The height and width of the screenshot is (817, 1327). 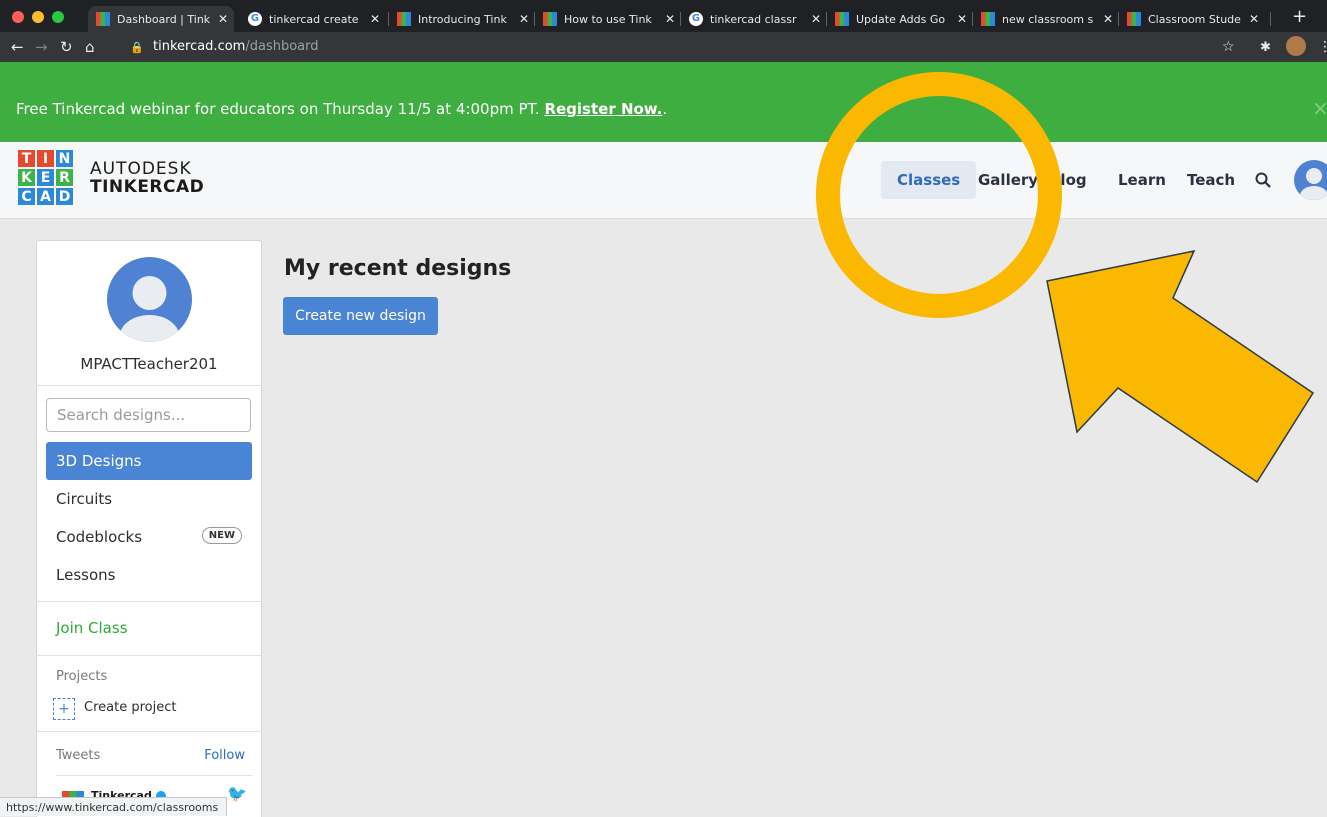 I want to click on nav-gallery: Gallery, so click(x=1008, y=180).